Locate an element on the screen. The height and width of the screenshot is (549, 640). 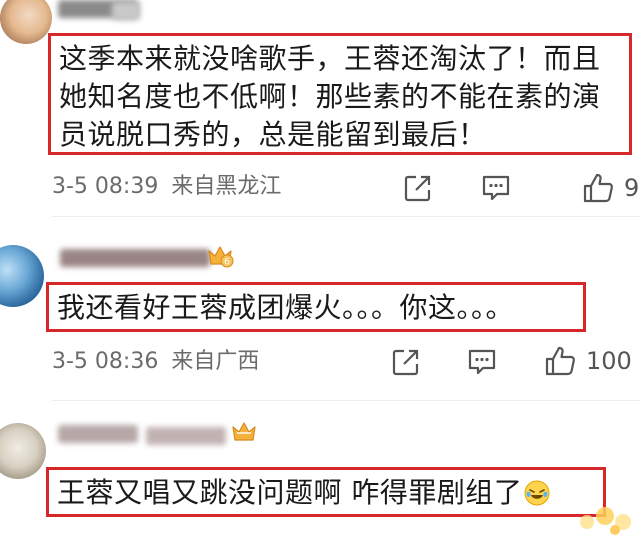
like-count: 100 is located at coordinates (609, 361).